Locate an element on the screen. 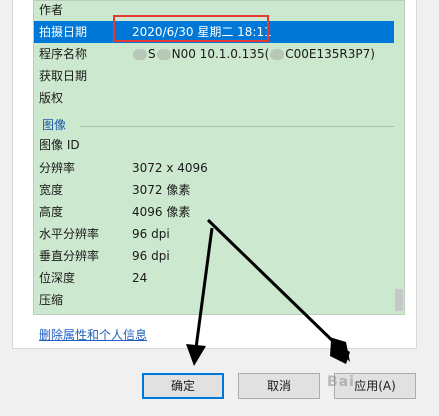 The image size is (439, 416). property-value: 4096 像素 is located at coordinates (161, 212).